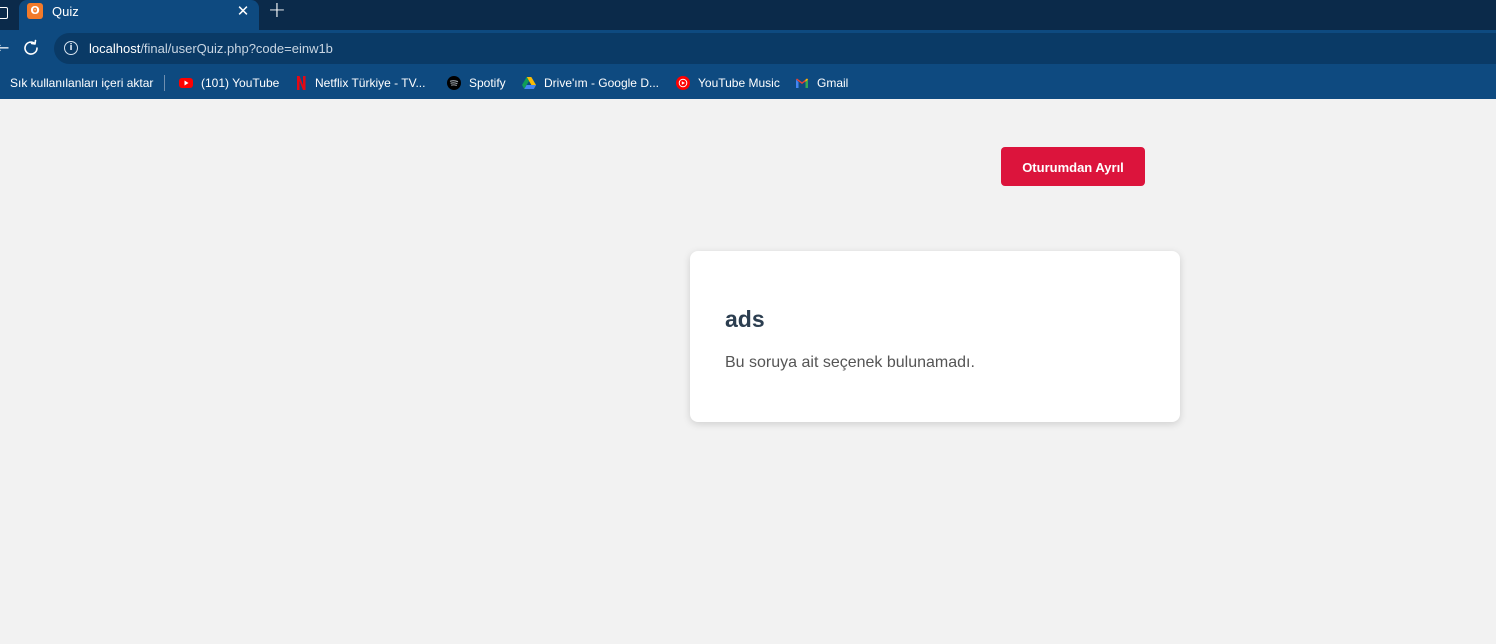  I want to click on xampp-favicon-icon: ʘ, so click(35, 11).